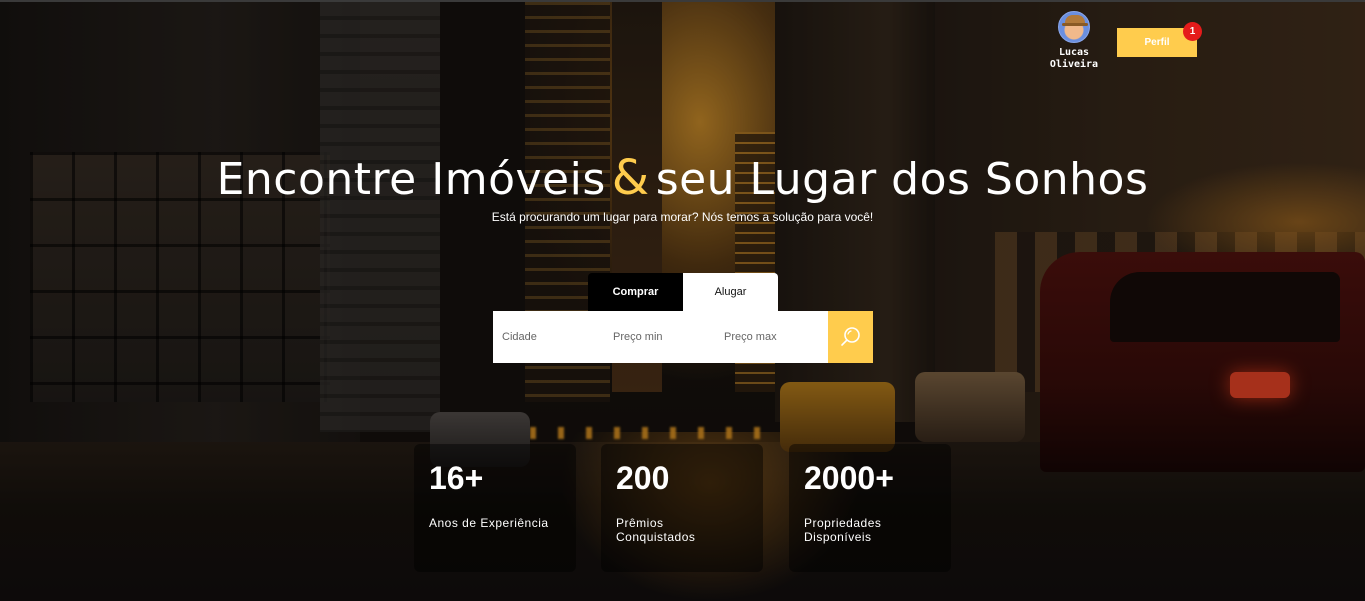  I want to click on tab-alugar: Alugar, so click(730, 292).